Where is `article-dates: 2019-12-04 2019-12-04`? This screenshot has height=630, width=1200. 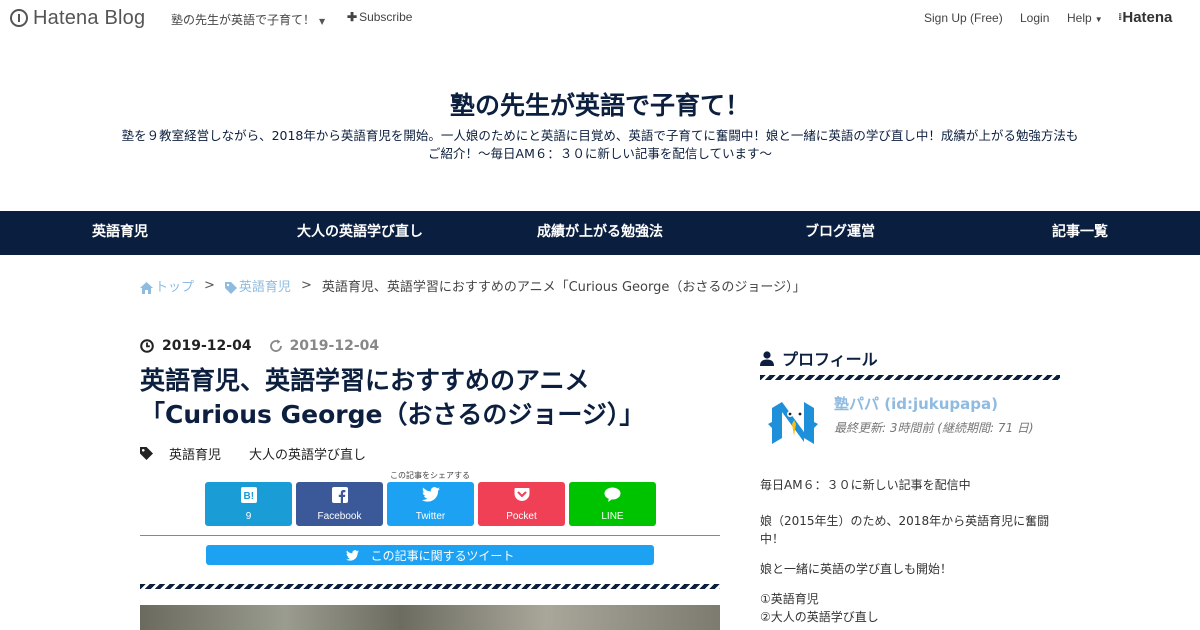 article-dates: 2019-12-04 2019-12-04 is located at coordinates (259, 346).